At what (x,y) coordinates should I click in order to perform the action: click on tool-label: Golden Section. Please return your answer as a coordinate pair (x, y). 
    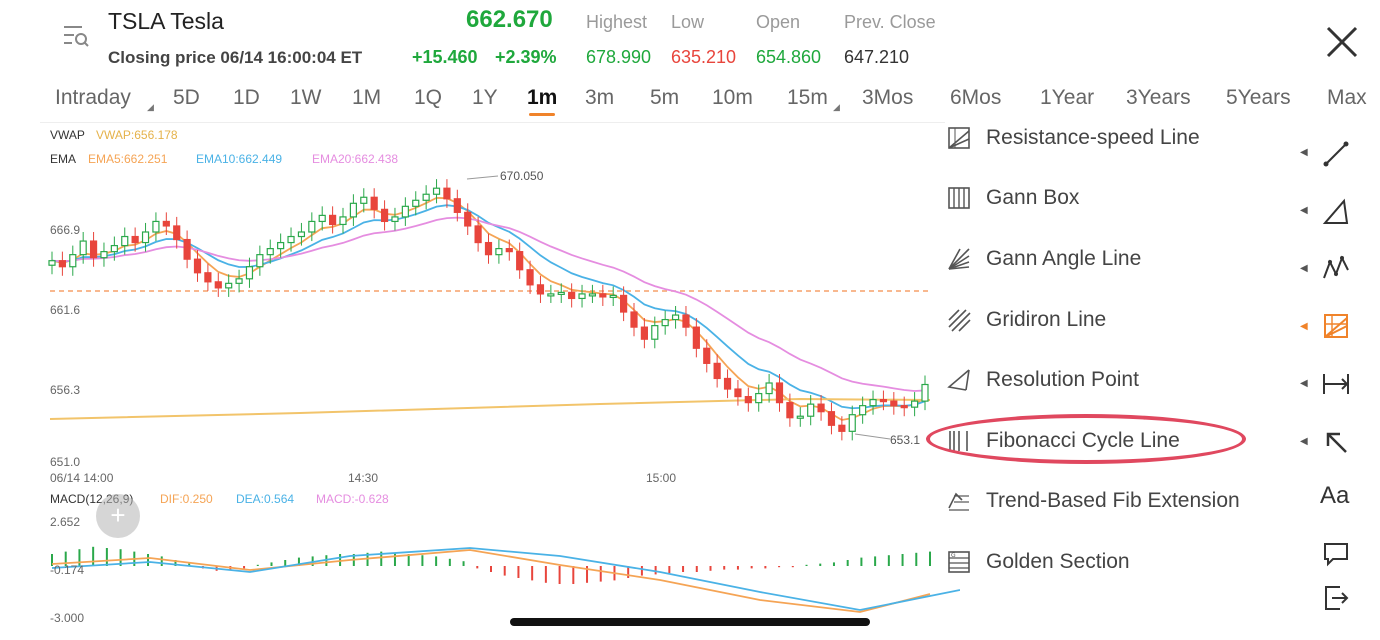
    Looking at the image, I should click on (1058, 561).